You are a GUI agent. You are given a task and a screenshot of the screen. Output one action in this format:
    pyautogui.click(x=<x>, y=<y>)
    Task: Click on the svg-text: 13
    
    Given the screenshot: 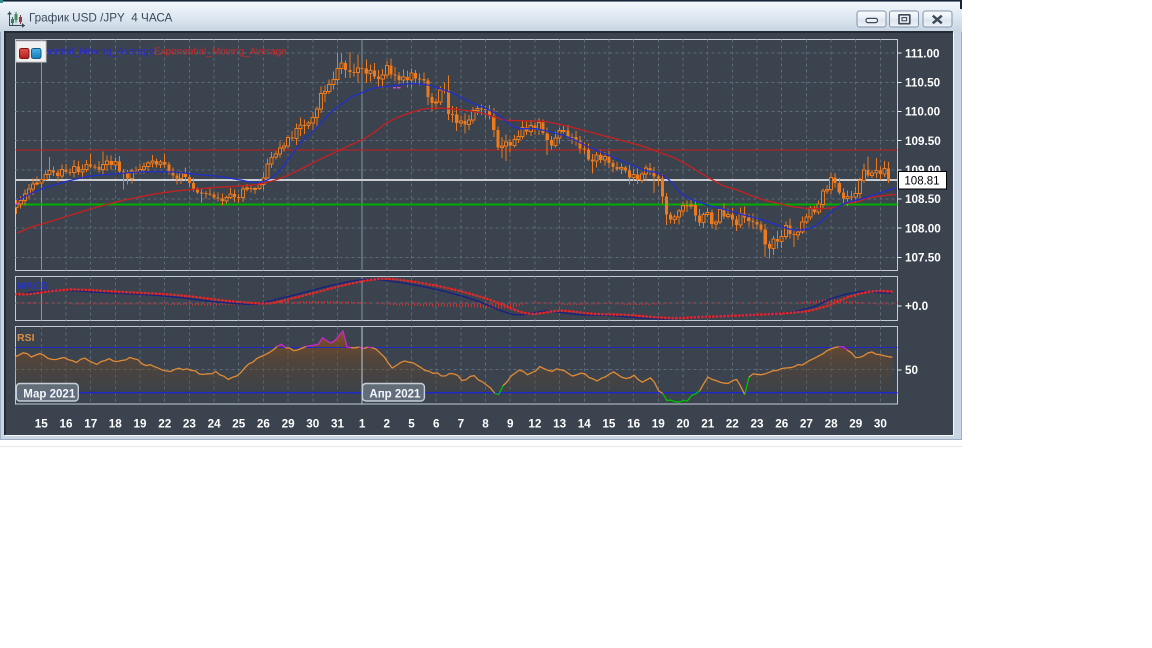 What is the action you would take?
    pyautogui.click(x=560, y=424)
    